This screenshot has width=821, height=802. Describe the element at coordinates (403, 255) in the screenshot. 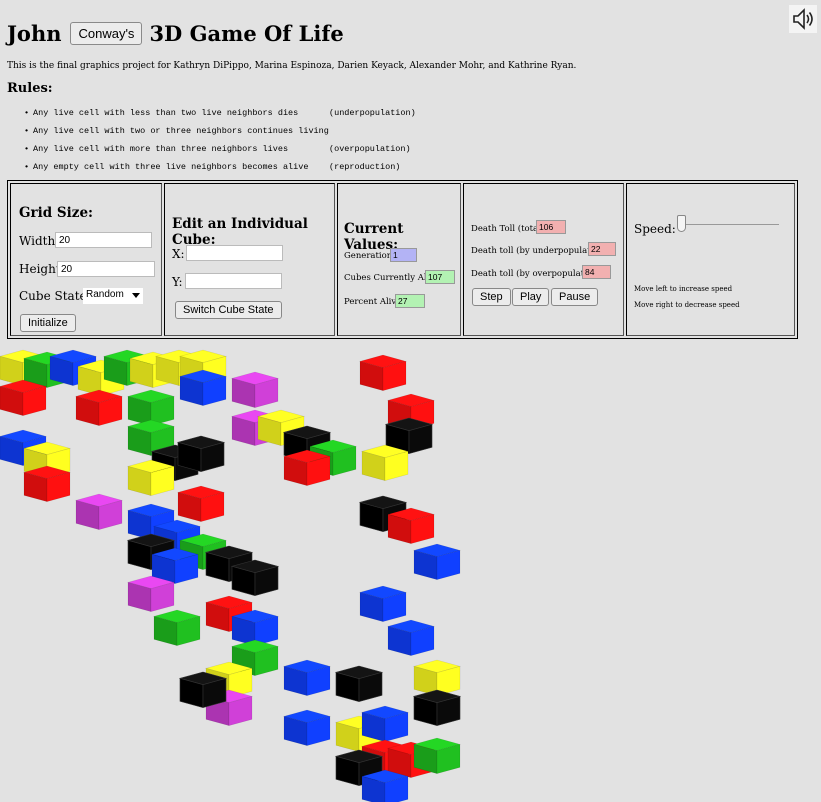

I see `generation-value: 1` at that location.